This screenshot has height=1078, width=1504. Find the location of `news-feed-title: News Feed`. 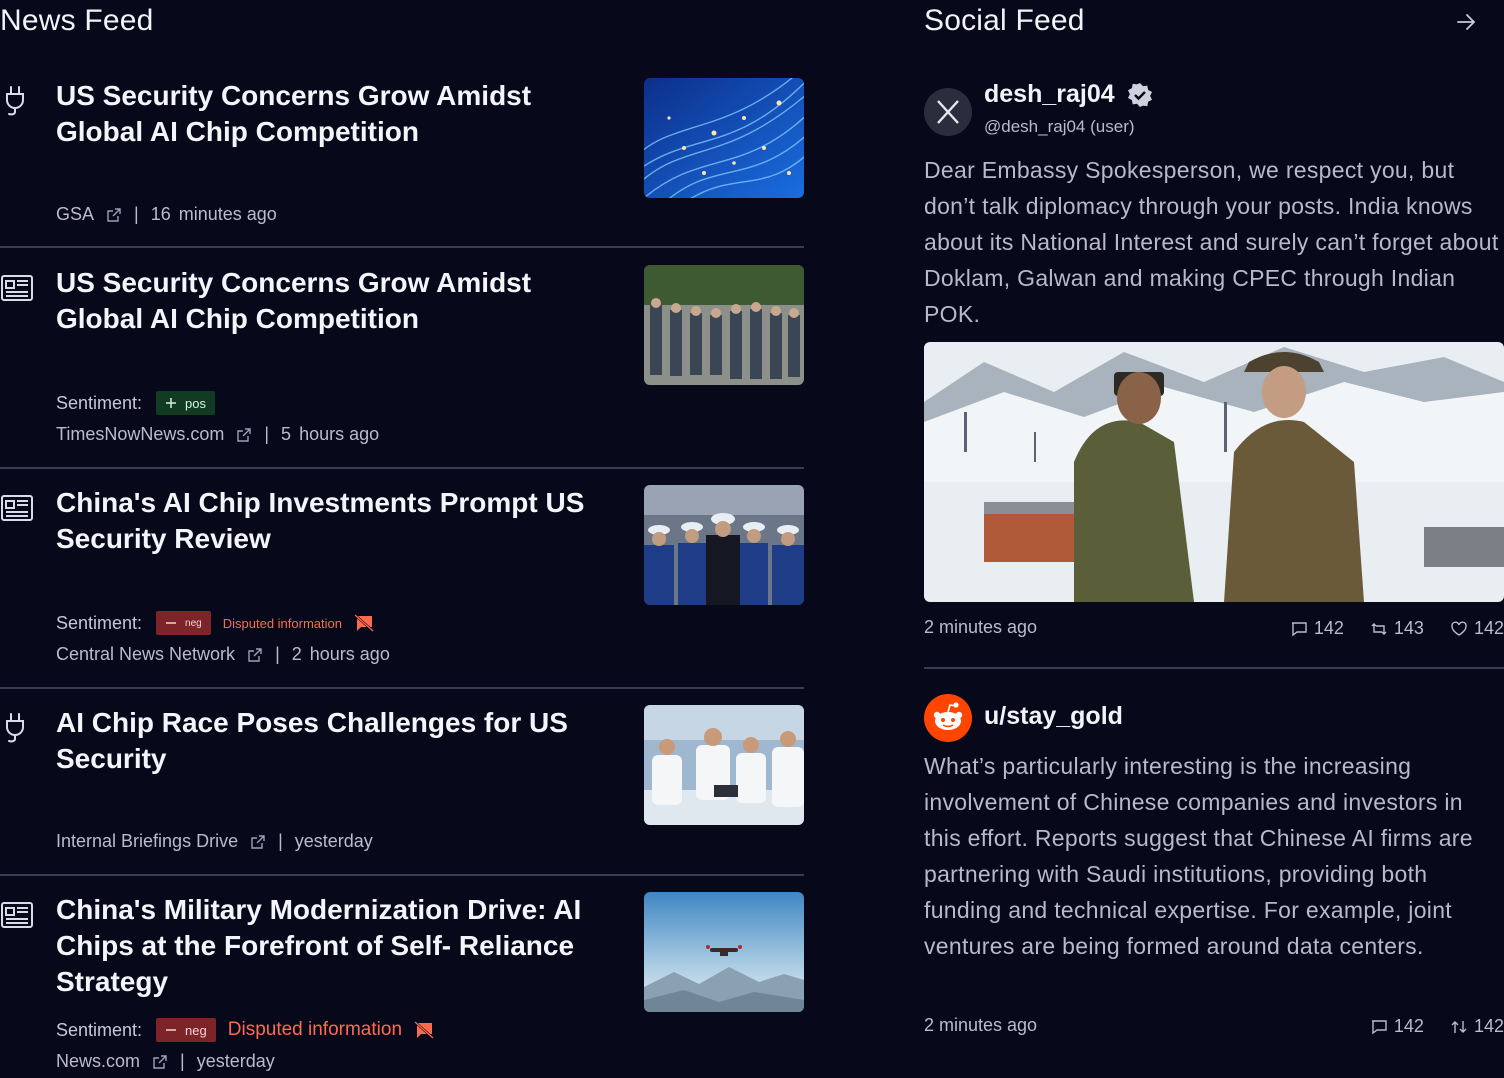

news-feed-title: News Feed is located at coordinates (77, 20).